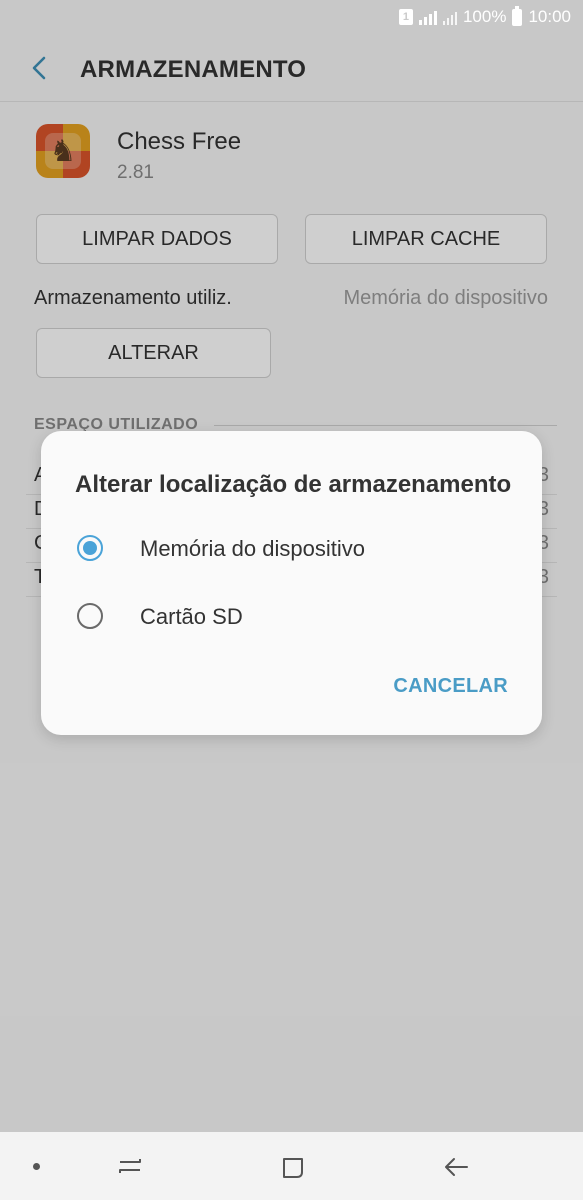 This screenshot has width=583, height=1200. I want to click on battery-percent: 100%, so click(484, 16).